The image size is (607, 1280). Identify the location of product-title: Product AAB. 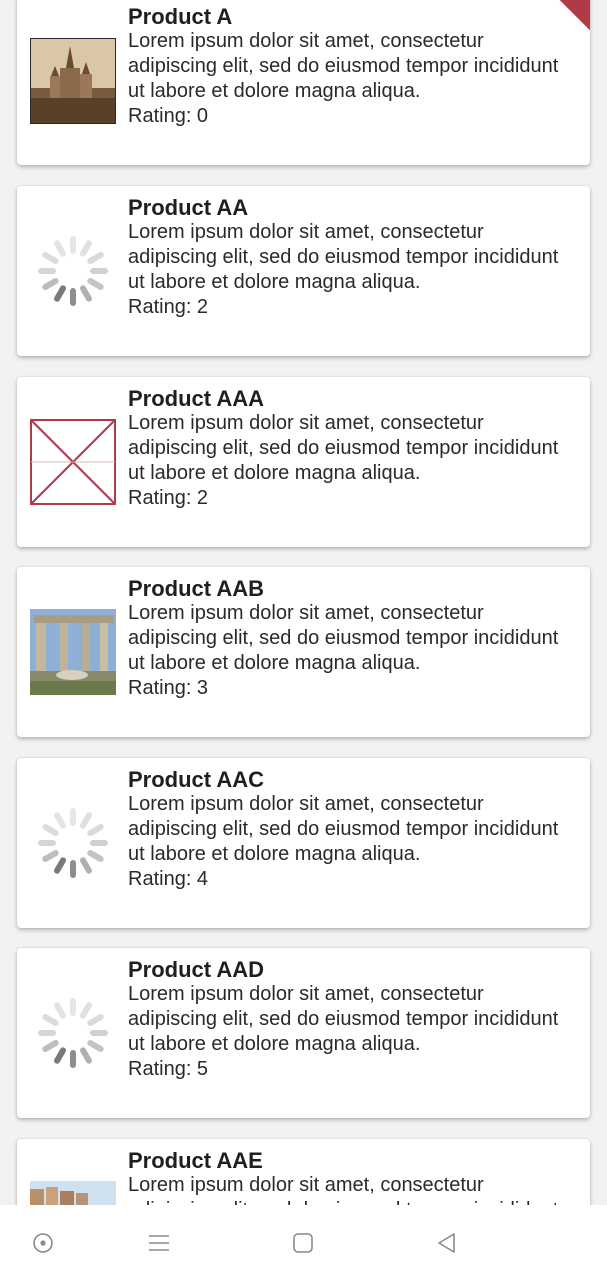
(196, 588).